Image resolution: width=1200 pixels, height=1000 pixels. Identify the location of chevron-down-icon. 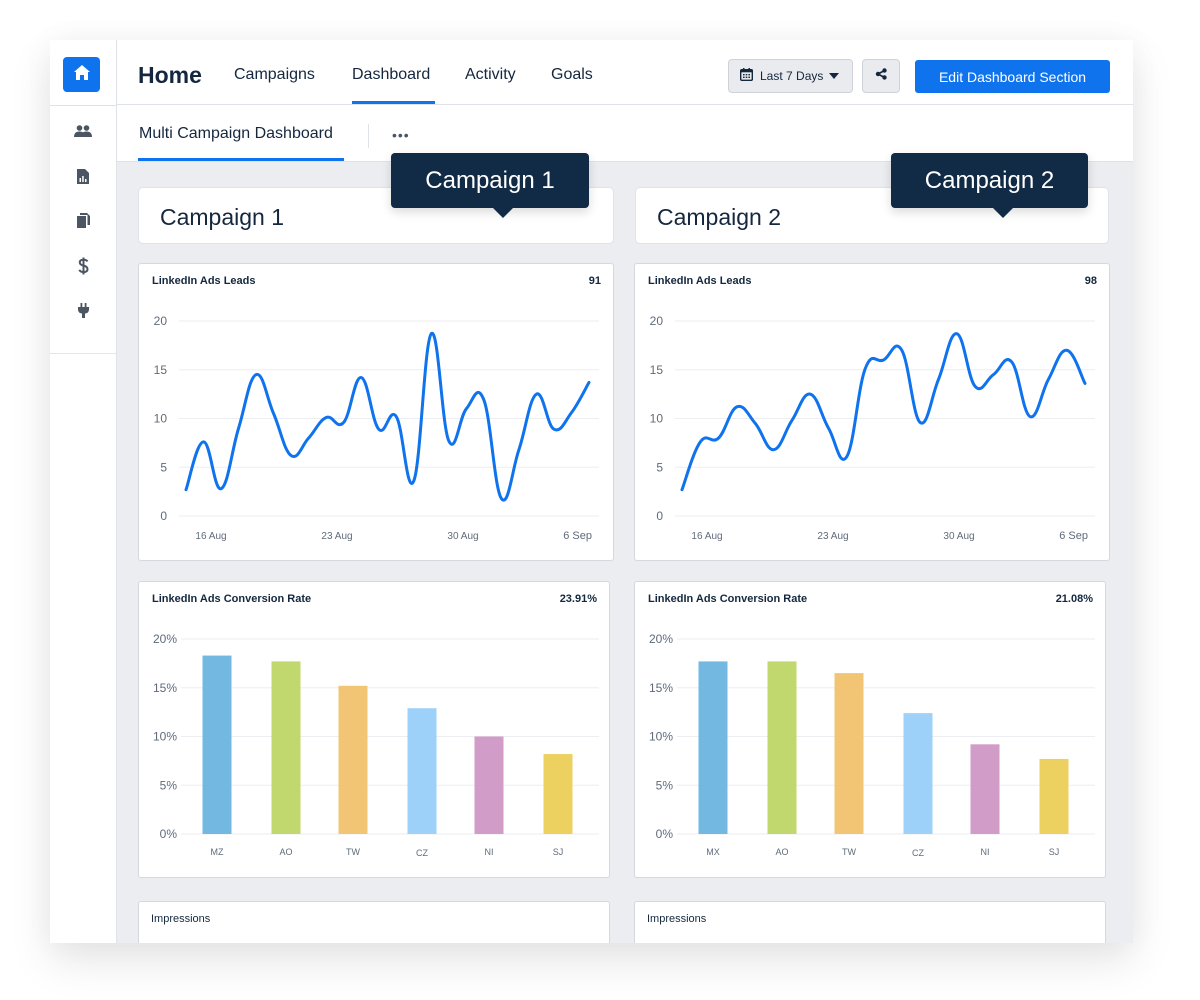
(834, 76).